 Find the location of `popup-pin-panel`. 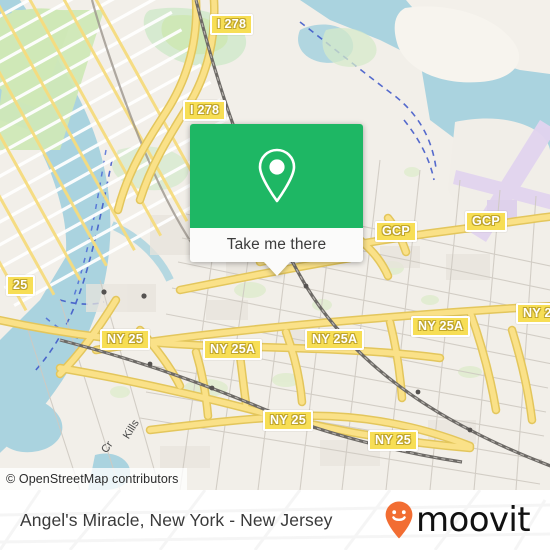

popup-pin-panel is located at coordinates (276, 176).